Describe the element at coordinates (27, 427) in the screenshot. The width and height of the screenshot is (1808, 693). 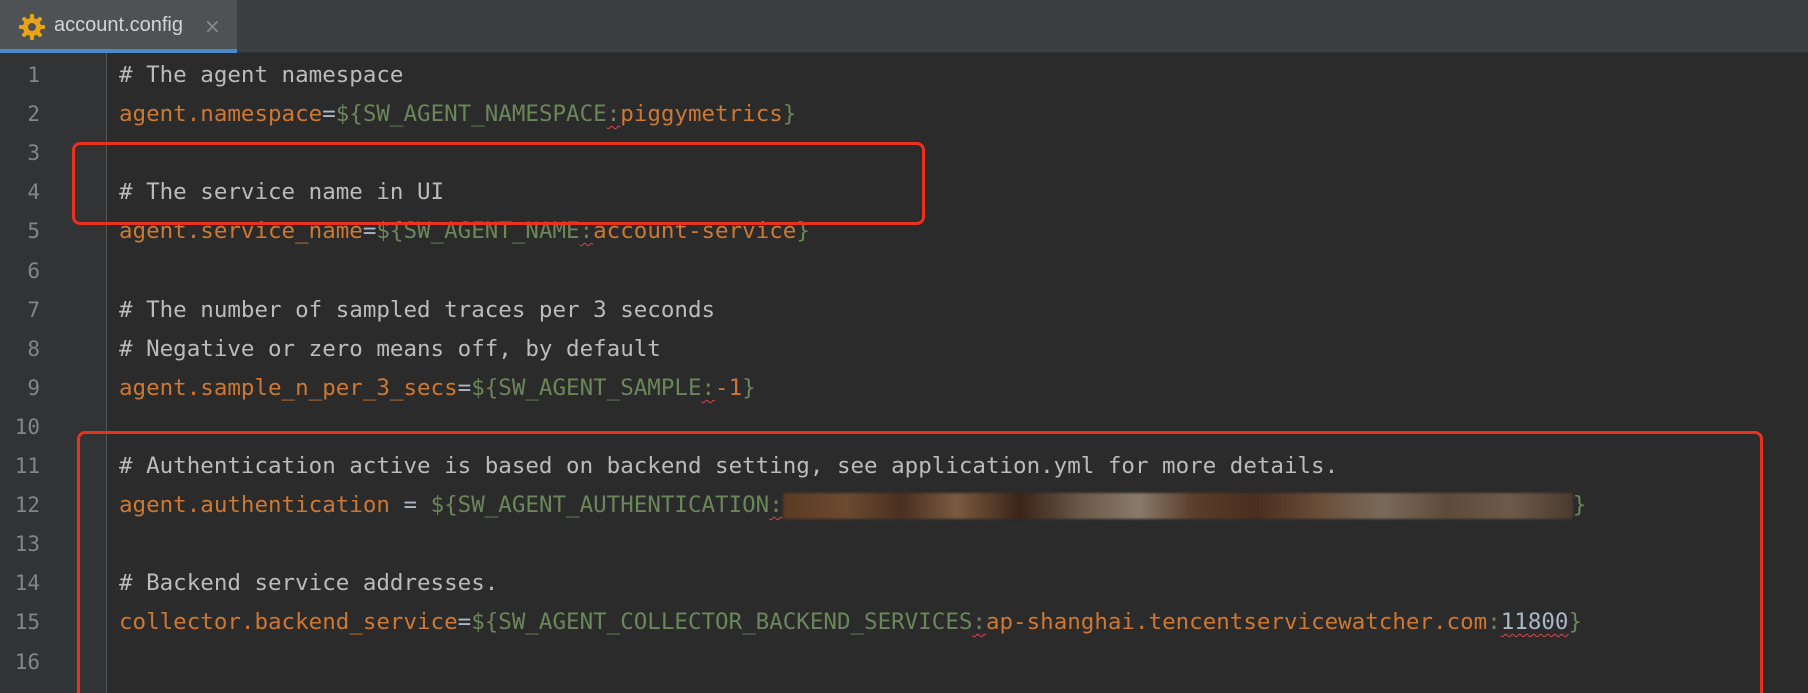
I see `line-number: 10` at that location.